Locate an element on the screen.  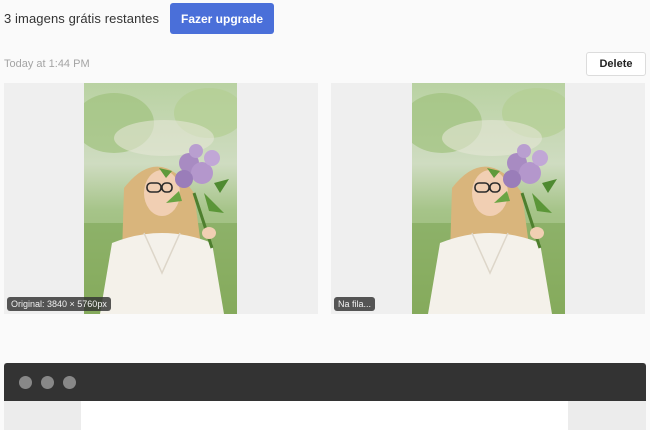
original-size-badge: Original: 3840 × 5760px is located at coordinates (59, 304).